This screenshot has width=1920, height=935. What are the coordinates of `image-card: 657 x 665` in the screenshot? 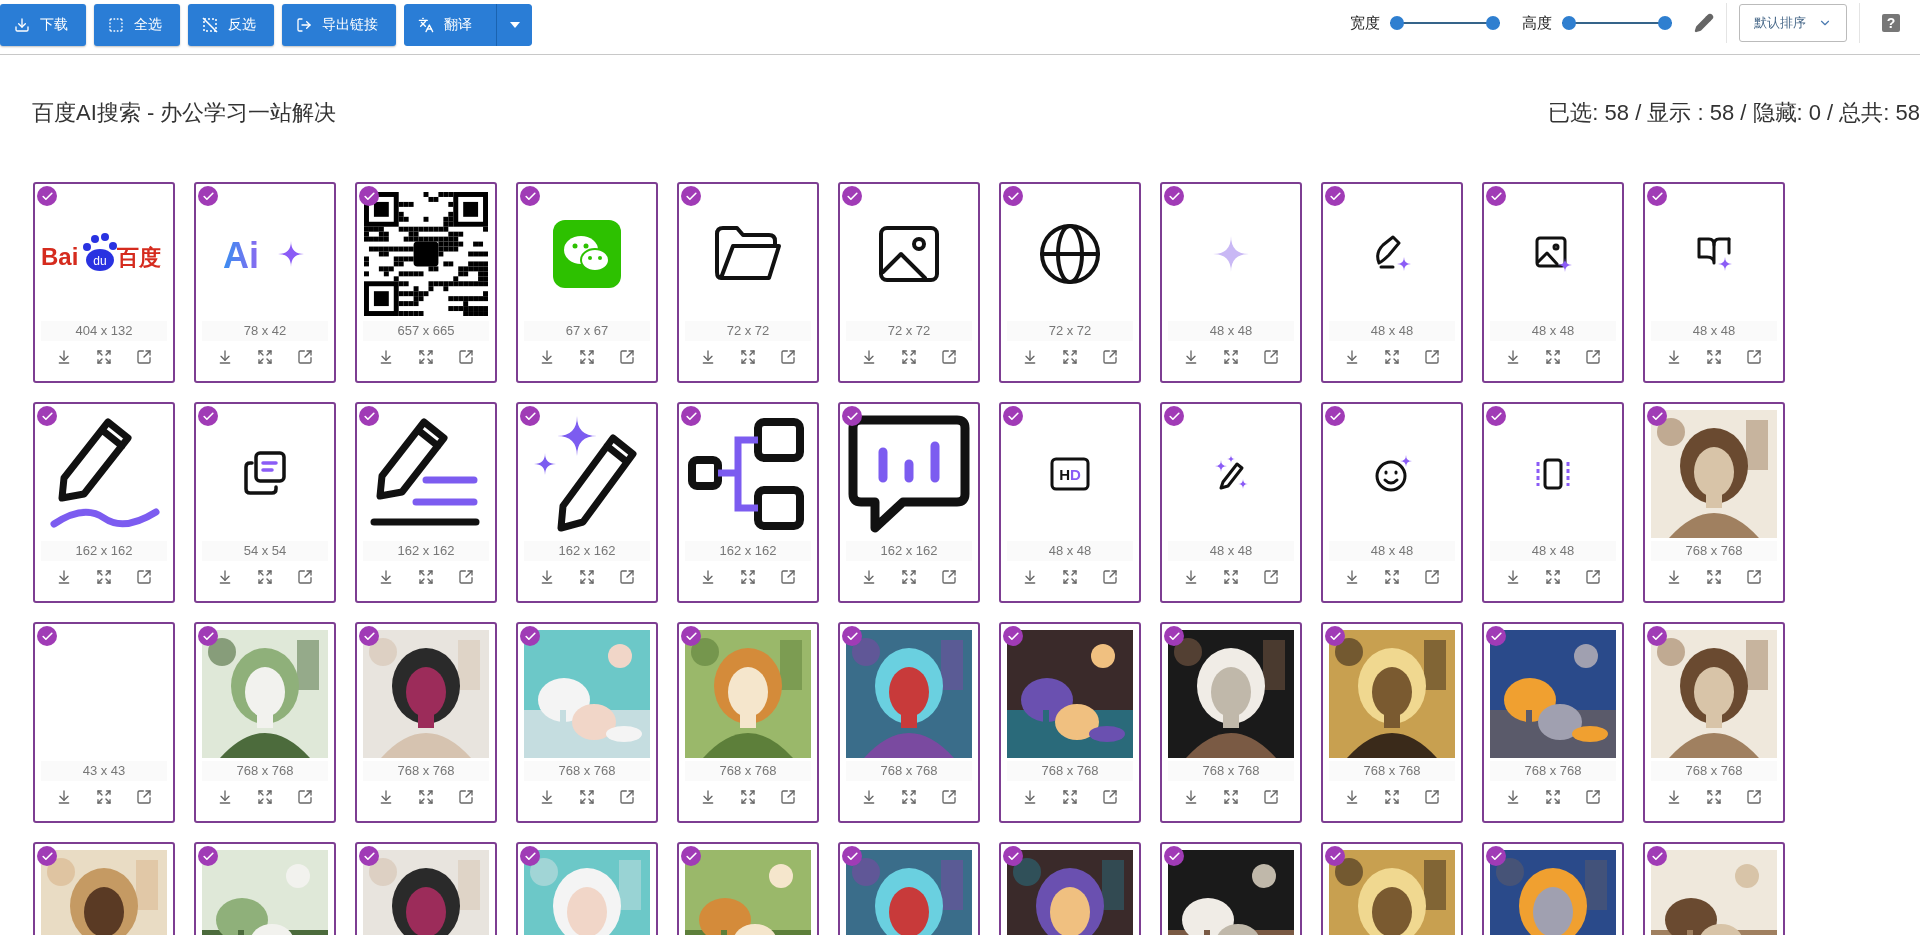 It's located at (426, 282).